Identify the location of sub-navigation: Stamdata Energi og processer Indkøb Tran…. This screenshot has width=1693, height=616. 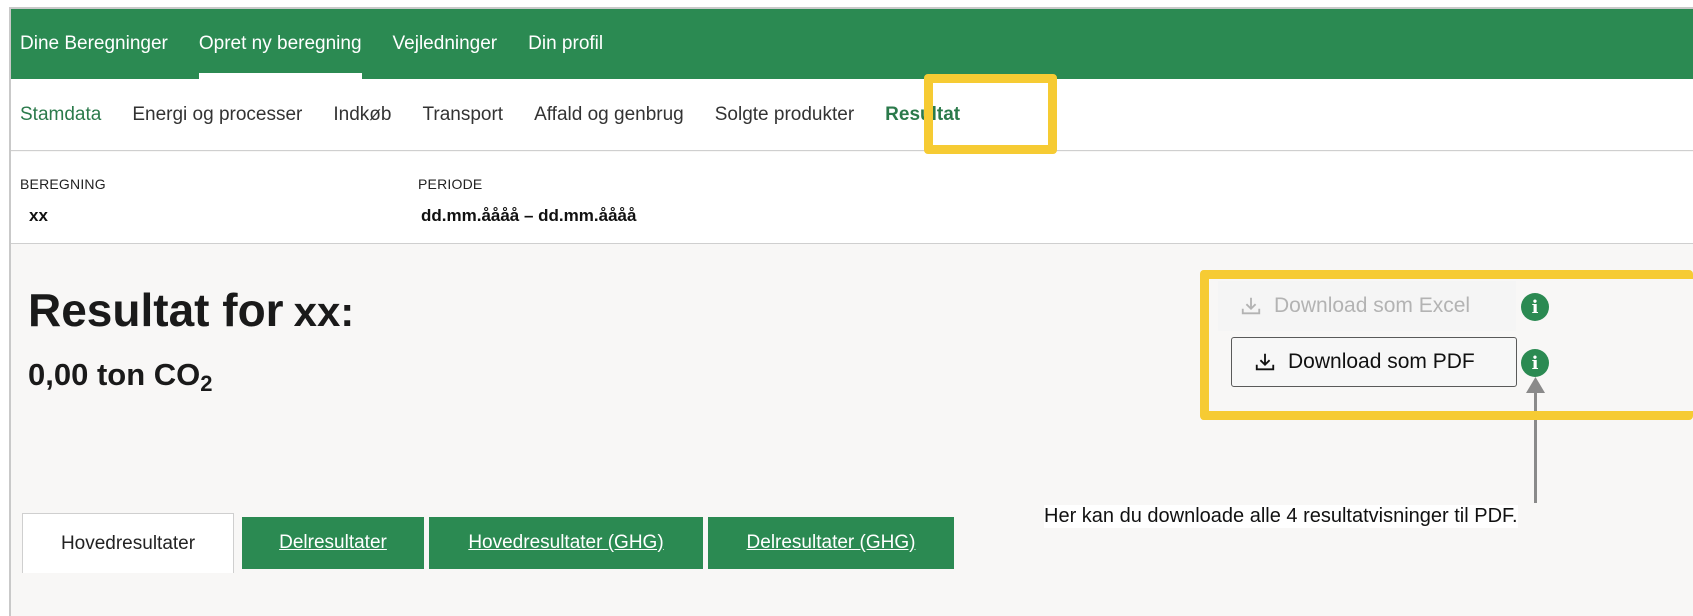
(852, 115).